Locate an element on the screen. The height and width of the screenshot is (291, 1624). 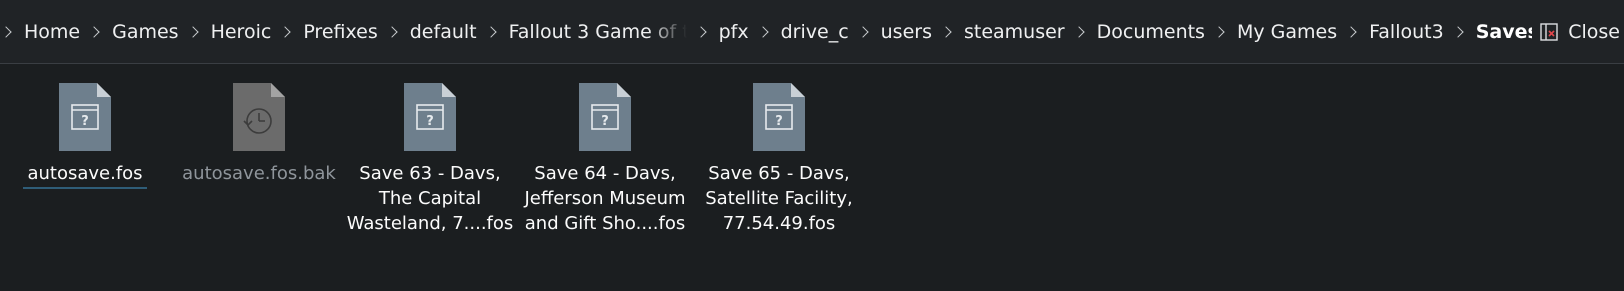
file-name-line: Wasteland, 7....fos is located at coordinates (430, 223).